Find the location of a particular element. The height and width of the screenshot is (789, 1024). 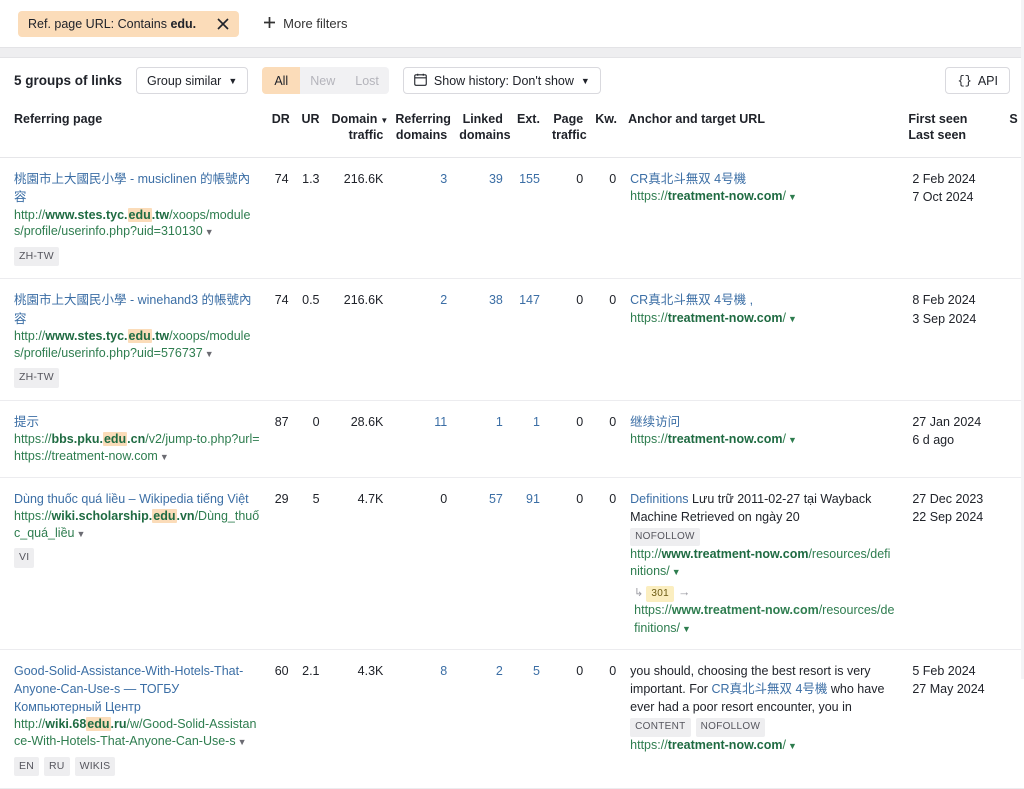

cell-referring-domains: 11 is located at coordinates (421, 439).